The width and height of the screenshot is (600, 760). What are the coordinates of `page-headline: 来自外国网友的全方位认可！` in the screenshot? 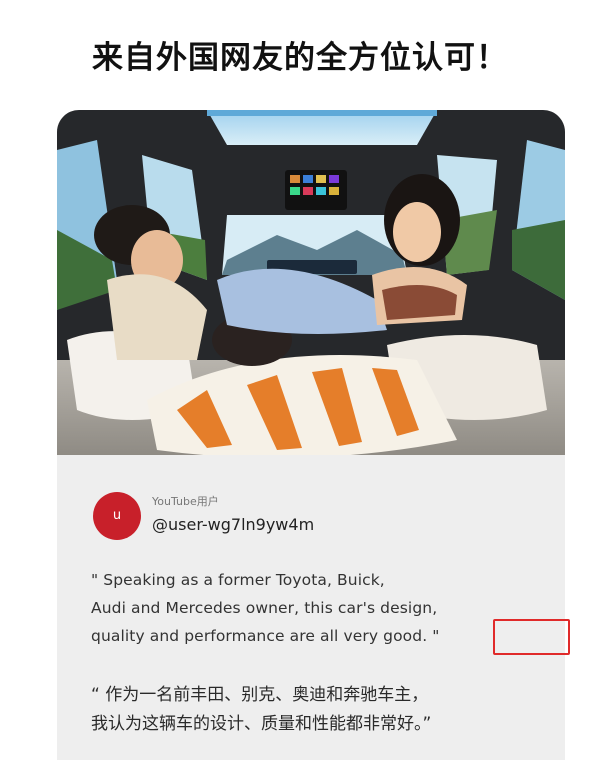 It's located at (300, 58).